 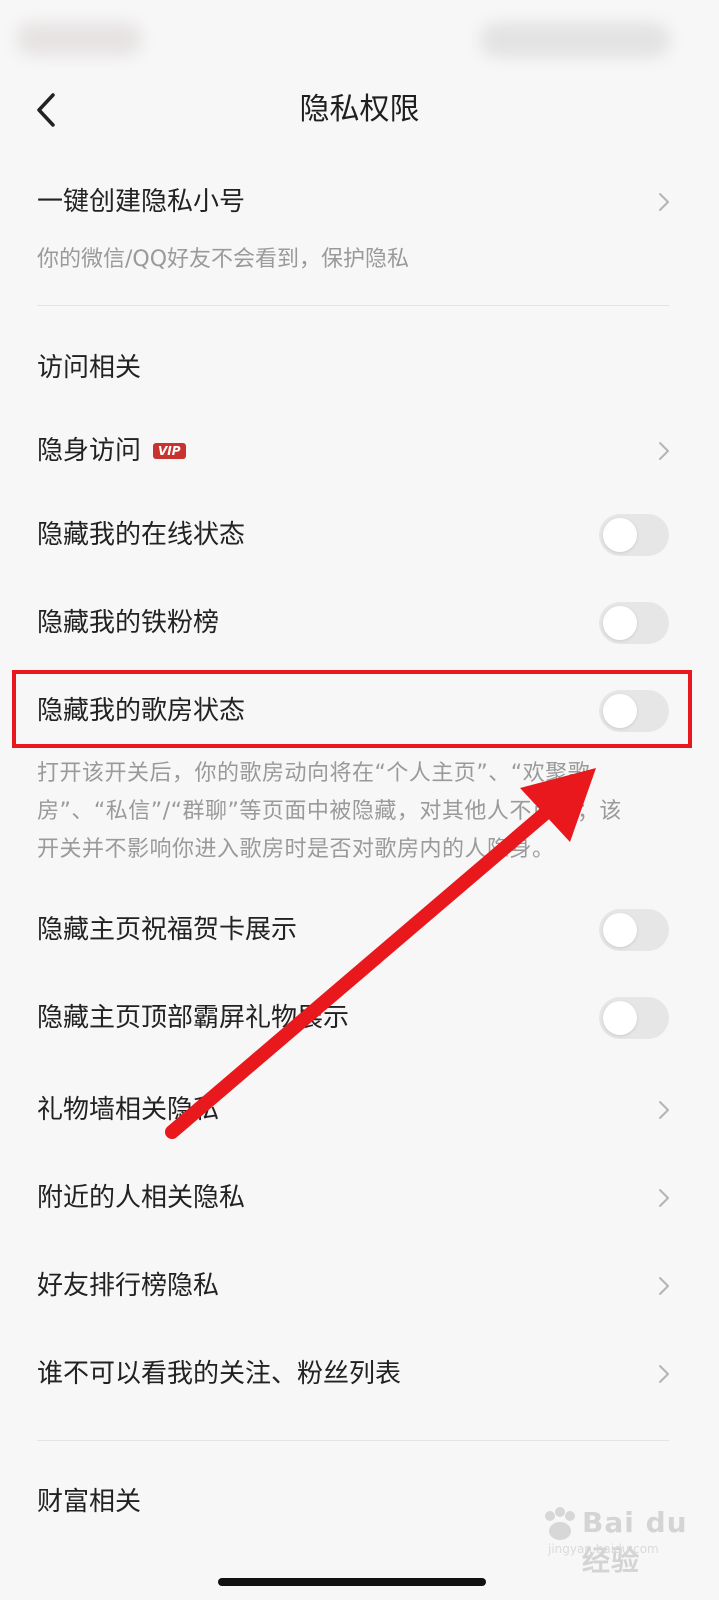 What do you see at coordinates (359, 623) in the screenshot?
I see `hide-fan-ranking-row: 隐藏我的铁粉榜` at bounding box center [359, 623].